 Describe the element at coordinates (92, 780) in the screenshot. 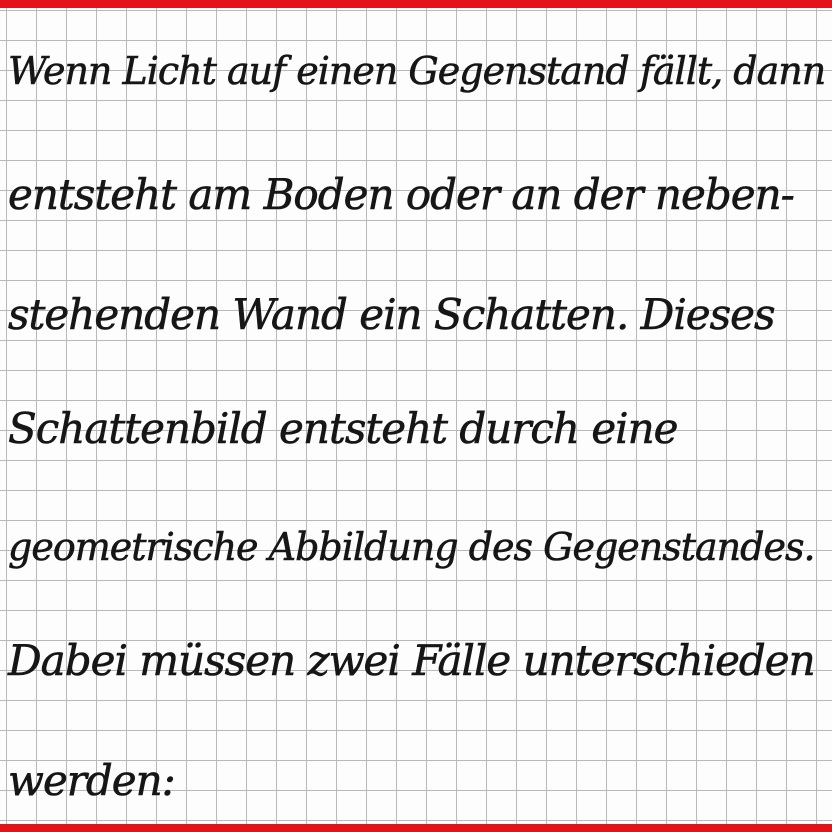

I see `text-line-7: werden:` at that location.